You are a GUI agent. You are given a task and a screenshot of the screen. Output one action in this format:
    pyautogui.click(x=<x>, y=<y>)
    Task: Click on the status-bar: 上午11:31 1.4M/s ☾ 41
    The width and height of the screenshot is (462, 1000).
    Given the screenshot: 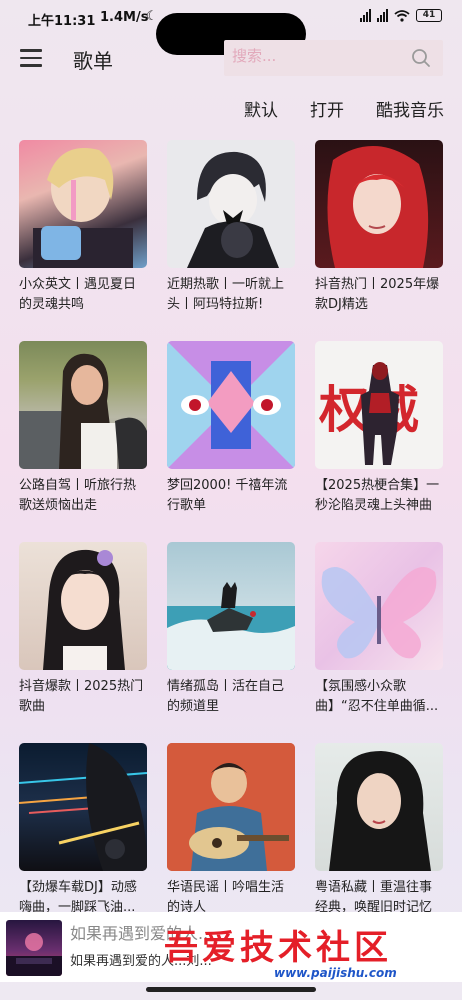 What is the action you would take?
    pyautogui.click(x=231, y=27)
    